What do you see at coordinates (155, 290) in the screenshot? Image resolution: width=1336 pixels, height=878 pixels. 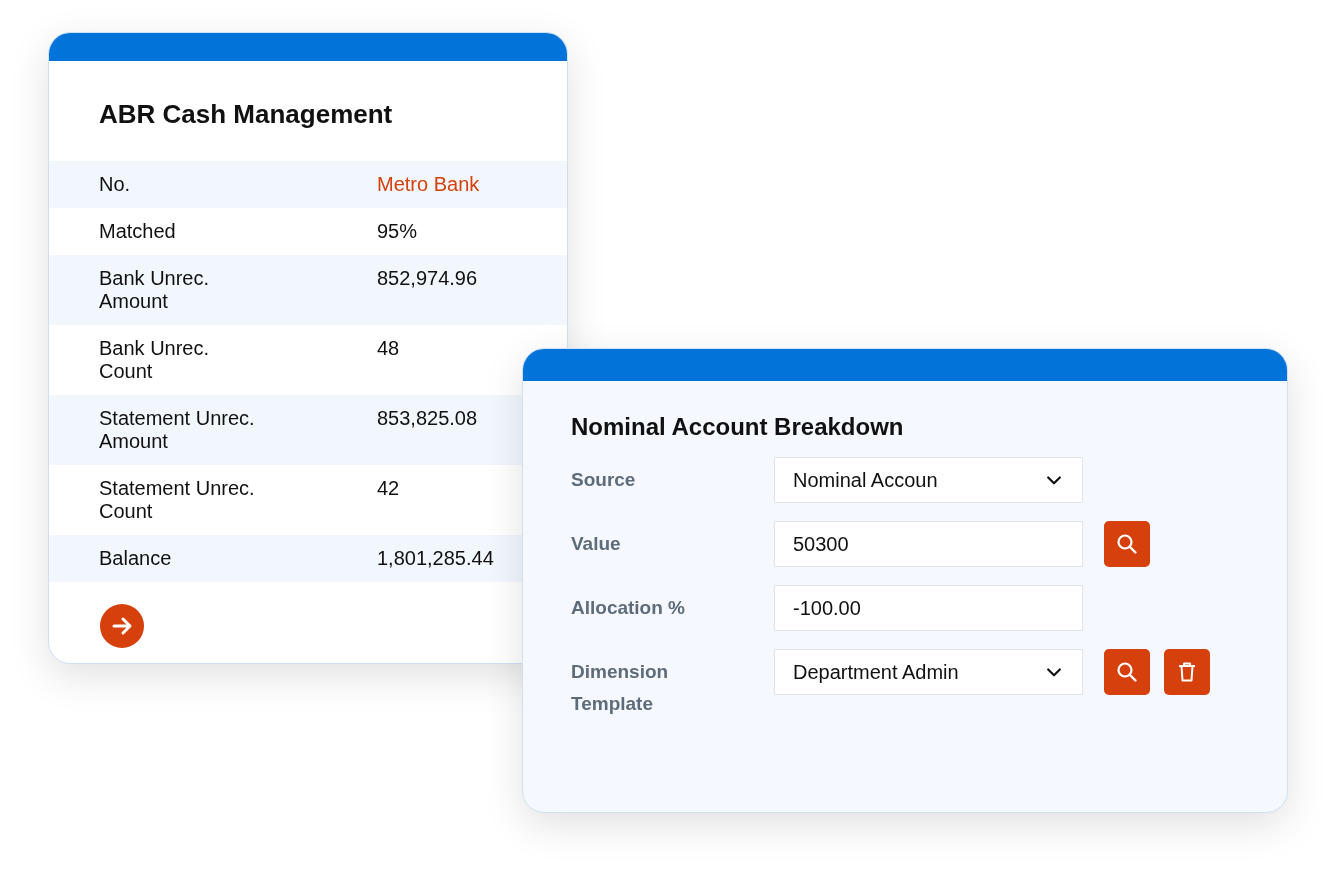 I see `row-label: Bank Unrec. Amount` at bounding box center [155, 290].